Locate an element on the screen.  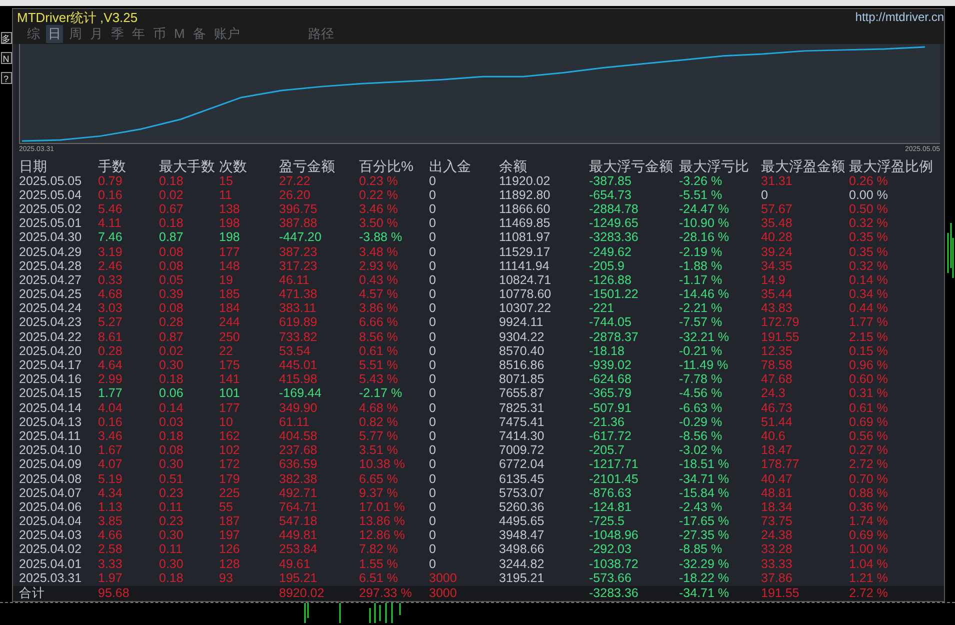
table-cell-text: -18.18 is located at coordinates (607, 351).